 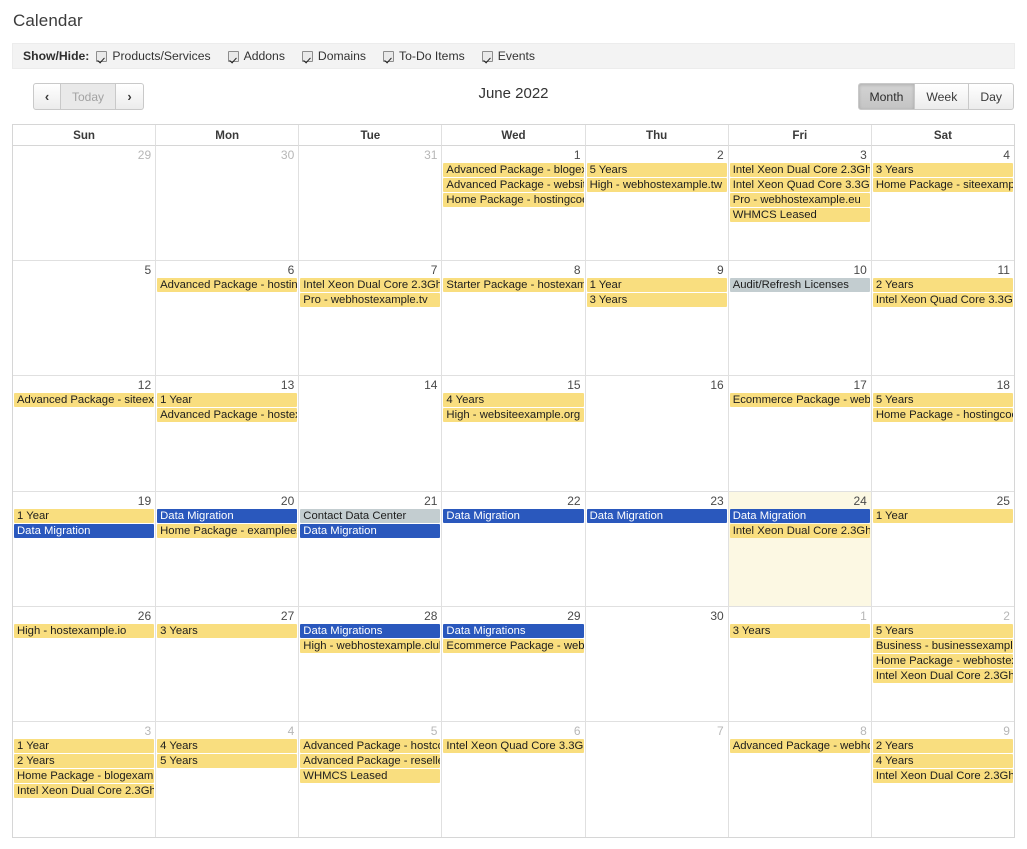 What do you see at coordinates (84, 664) in the screenshot?
I see `calendar-day-cell: 26 High - hostexample.io` at bounding box center [84, 664].